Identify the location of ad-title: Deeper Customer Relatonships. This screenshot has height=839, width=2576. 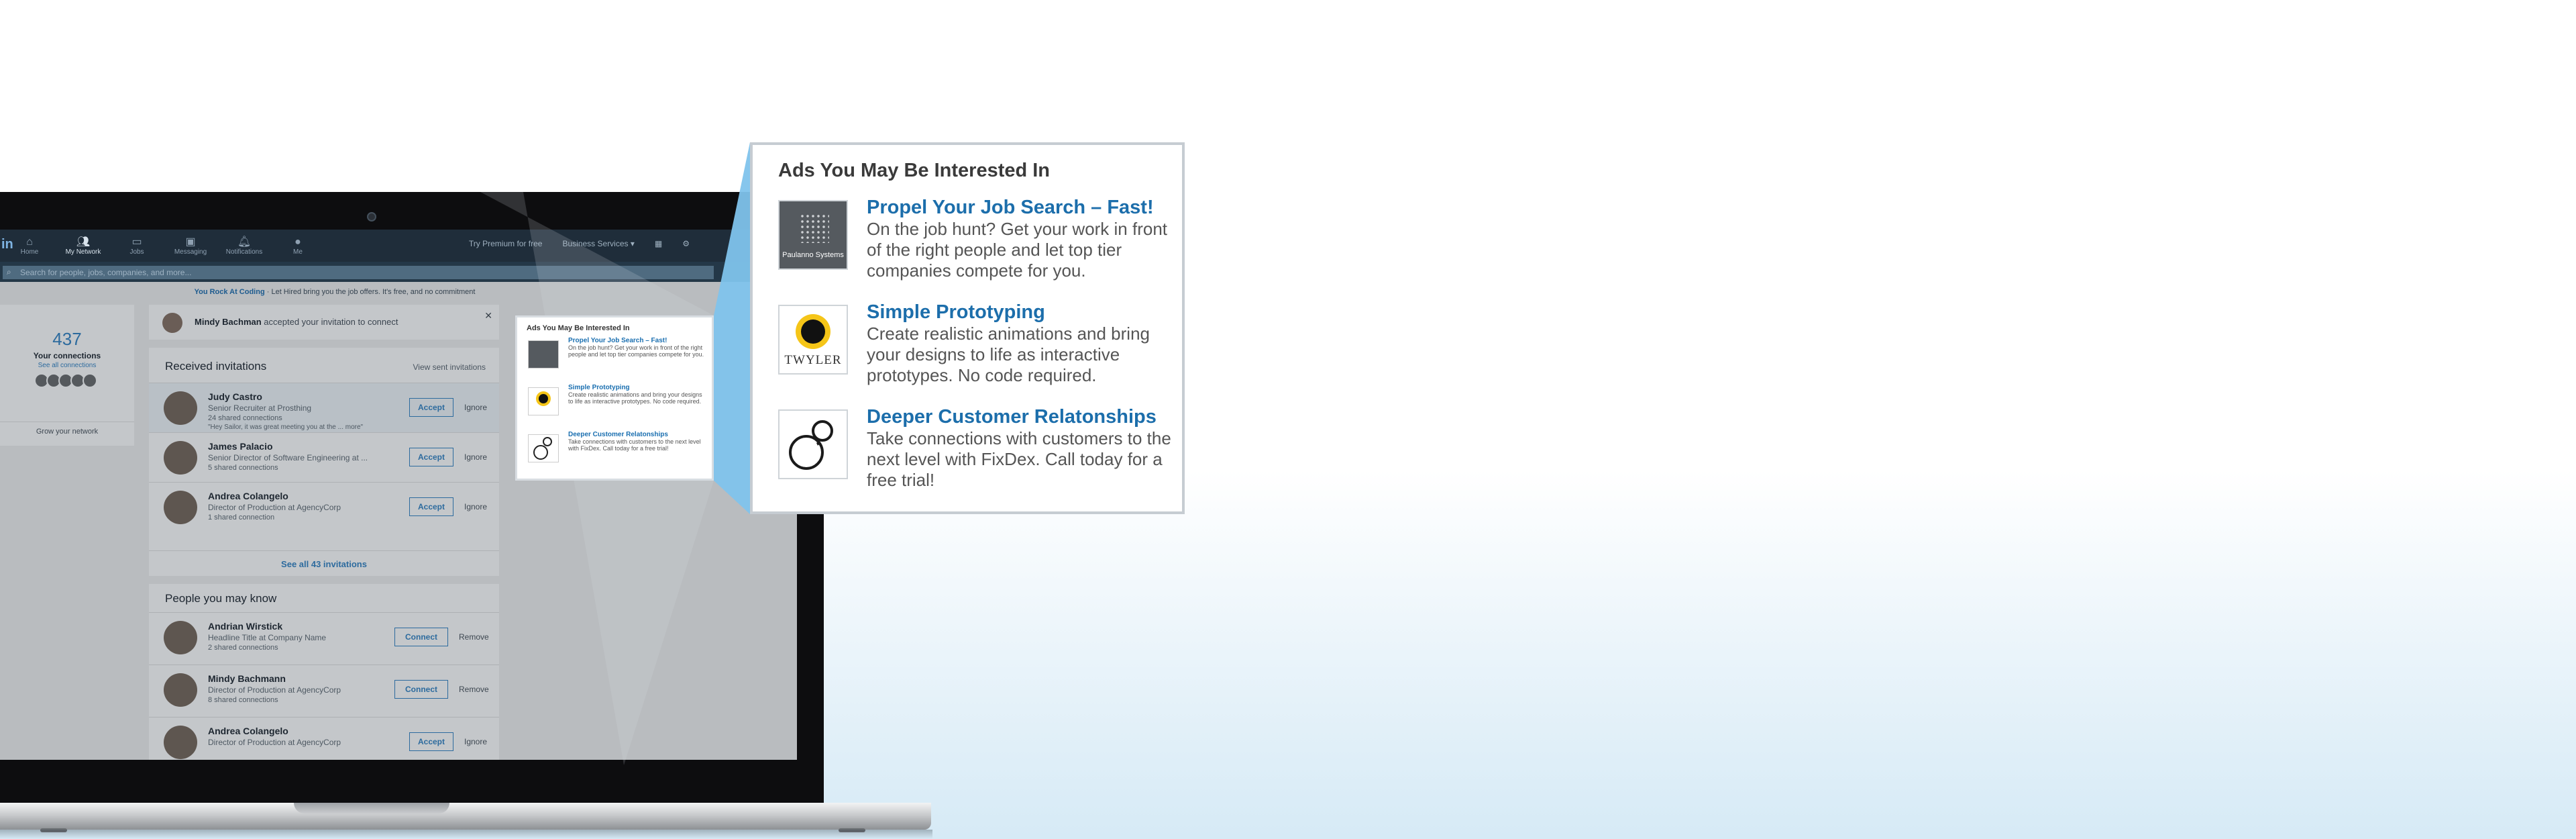
(1021, 416).